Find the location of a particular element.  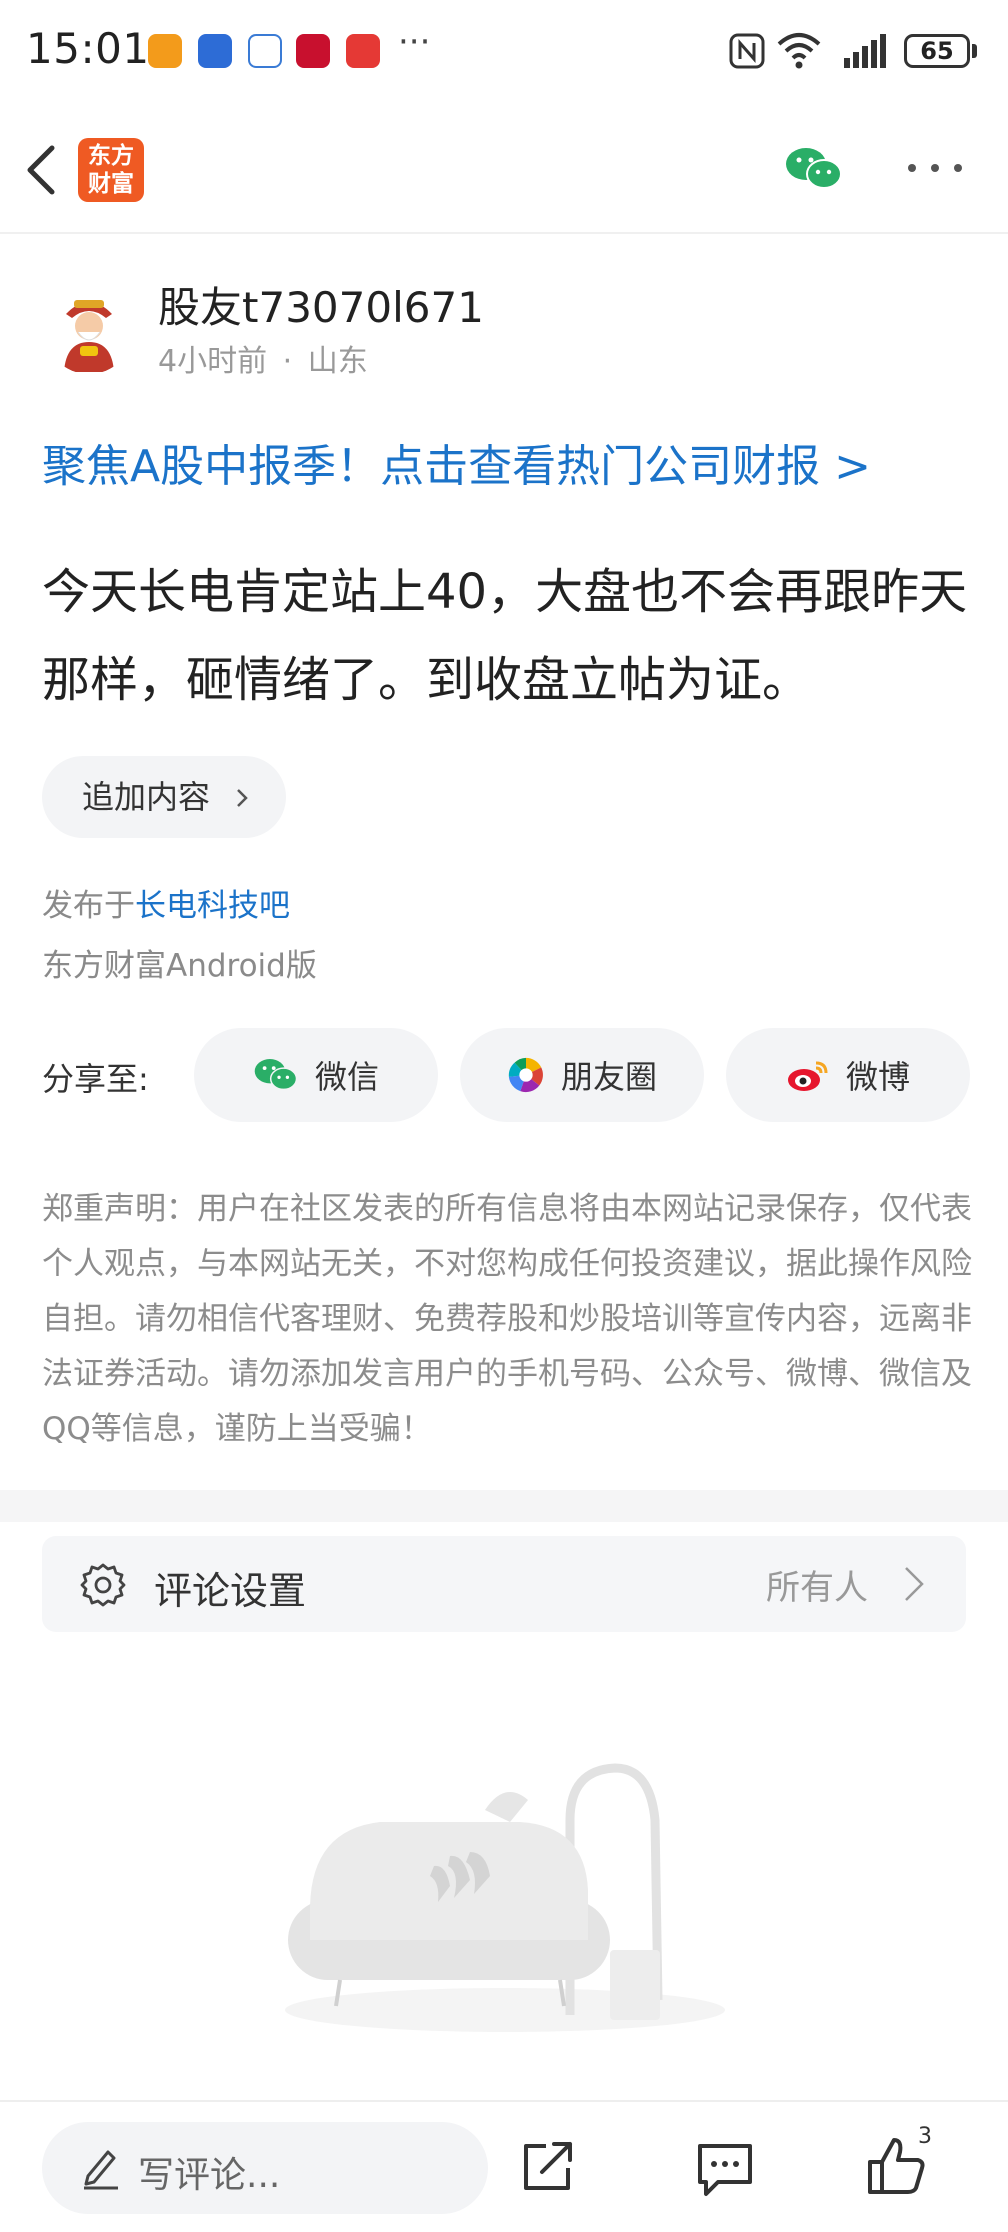

nfc-icon is located at coordinates (747, 51).